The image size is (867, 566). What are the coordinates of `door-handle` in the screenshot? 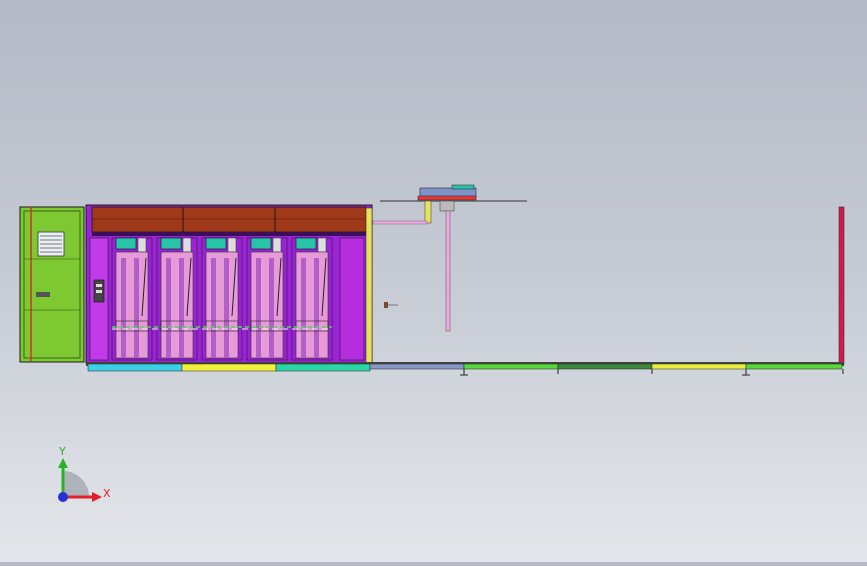 It's located at (43, 294).